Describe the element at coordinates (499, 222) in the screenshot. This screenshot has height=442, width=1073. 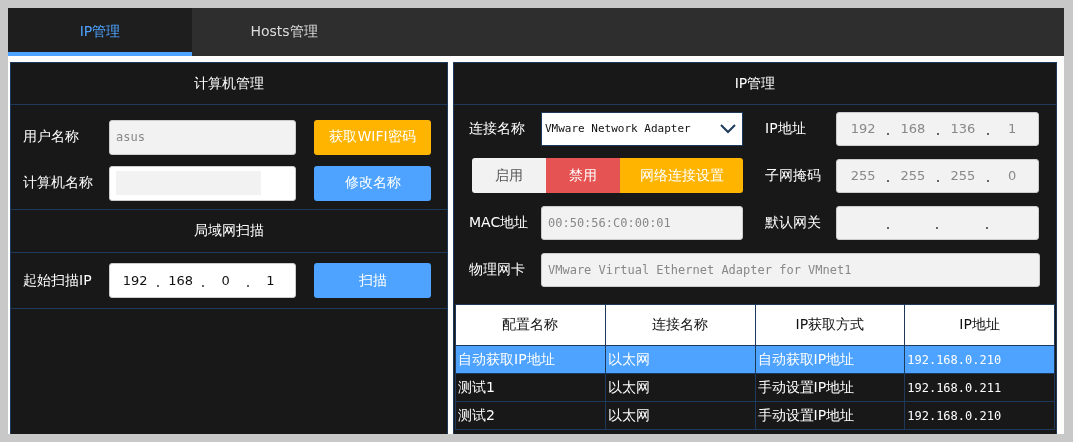
I see `field-label: MAC地址` at that location.